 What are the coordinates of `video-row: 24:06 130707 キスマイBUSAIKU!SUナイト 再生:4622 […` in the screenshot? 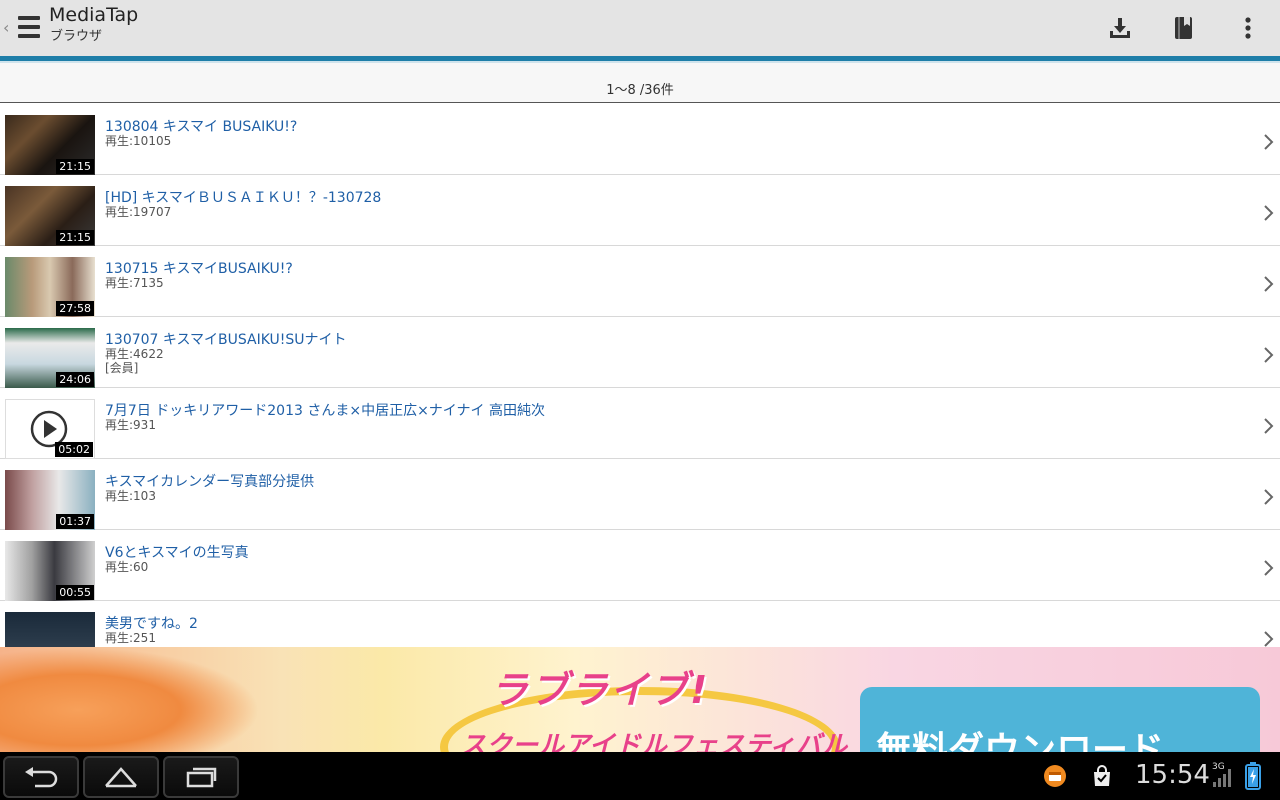 It's located at (640, 352).